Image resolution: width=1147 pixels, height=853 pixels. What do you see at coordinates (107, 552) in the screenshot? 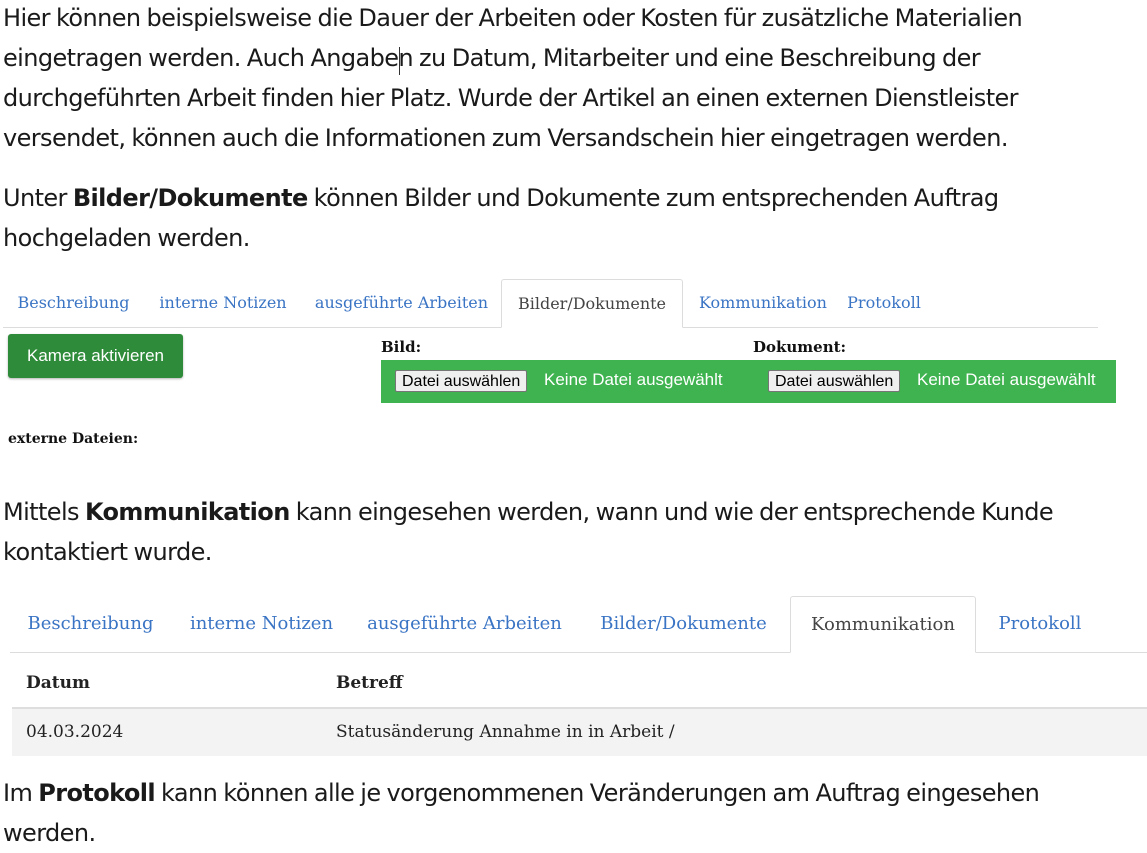
I see `paragraph-line: kontaktiert wurde.` at bounding box center [107, 552].